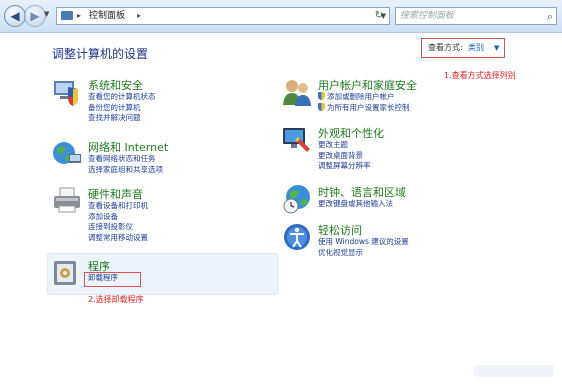 This screenshot has width=562, height=385. I want to click on network-icon, so click(67, 153).